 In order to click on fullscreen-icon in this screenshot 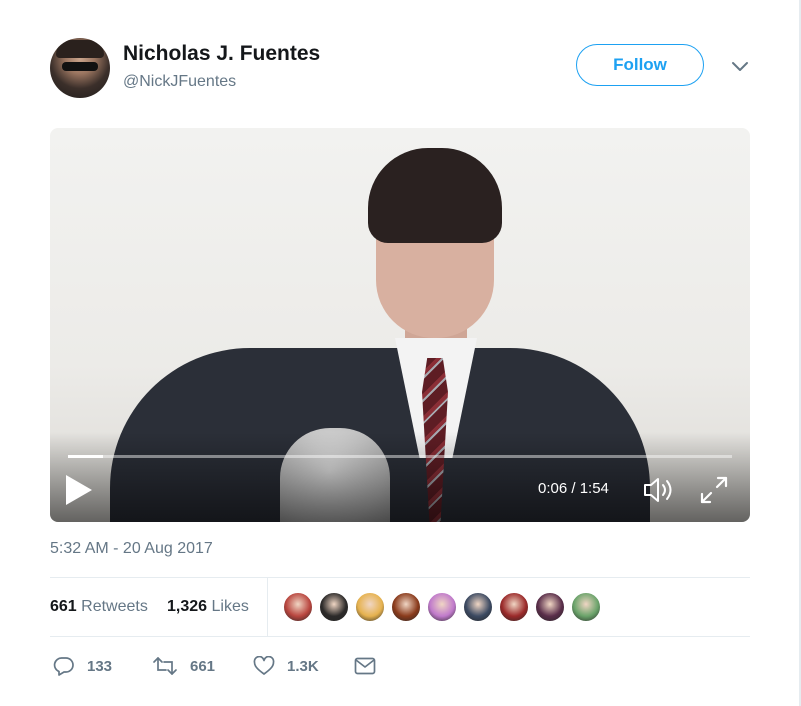, I will do `click(714, 490)`.